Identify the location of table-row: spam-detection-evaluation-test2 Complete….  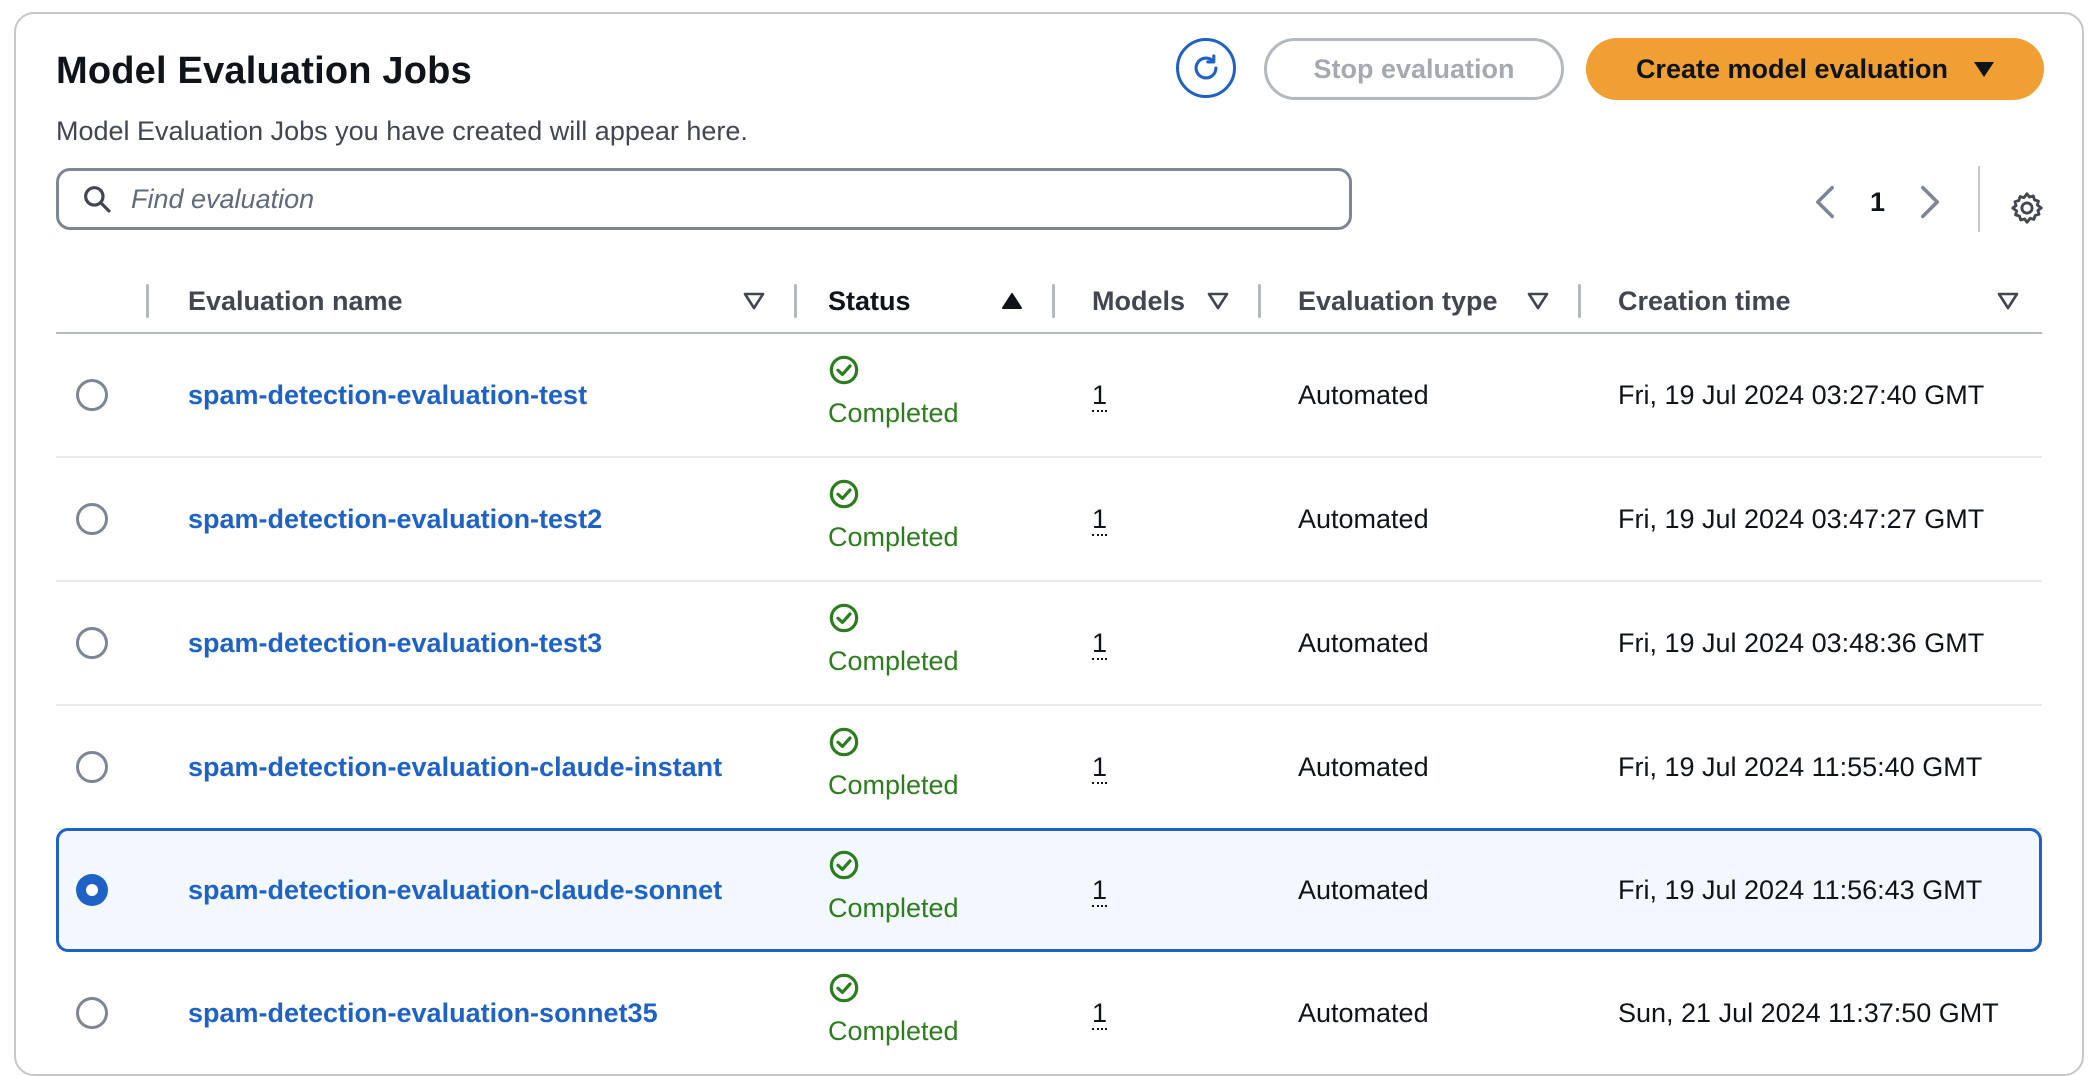
(1049, 520).